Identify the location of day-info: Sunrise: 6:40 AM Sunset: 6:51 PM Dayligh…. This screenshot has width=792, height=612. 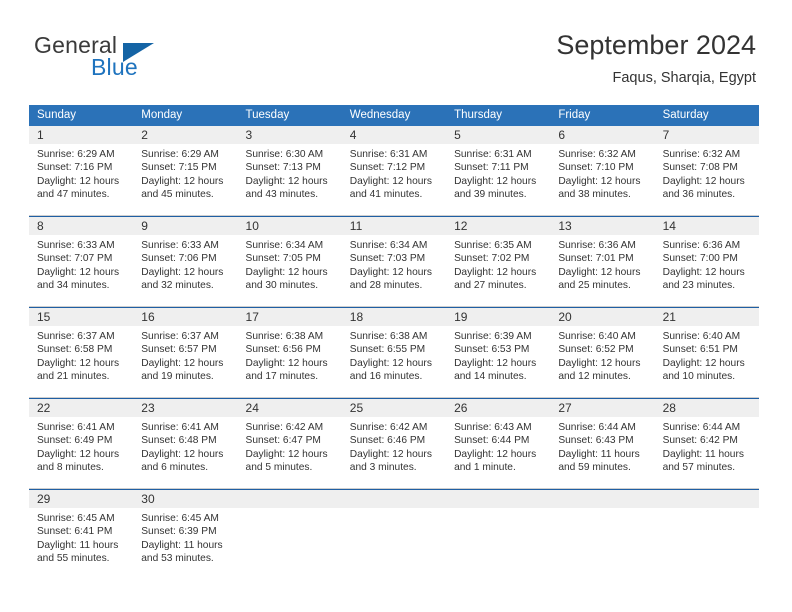
(707, 354).